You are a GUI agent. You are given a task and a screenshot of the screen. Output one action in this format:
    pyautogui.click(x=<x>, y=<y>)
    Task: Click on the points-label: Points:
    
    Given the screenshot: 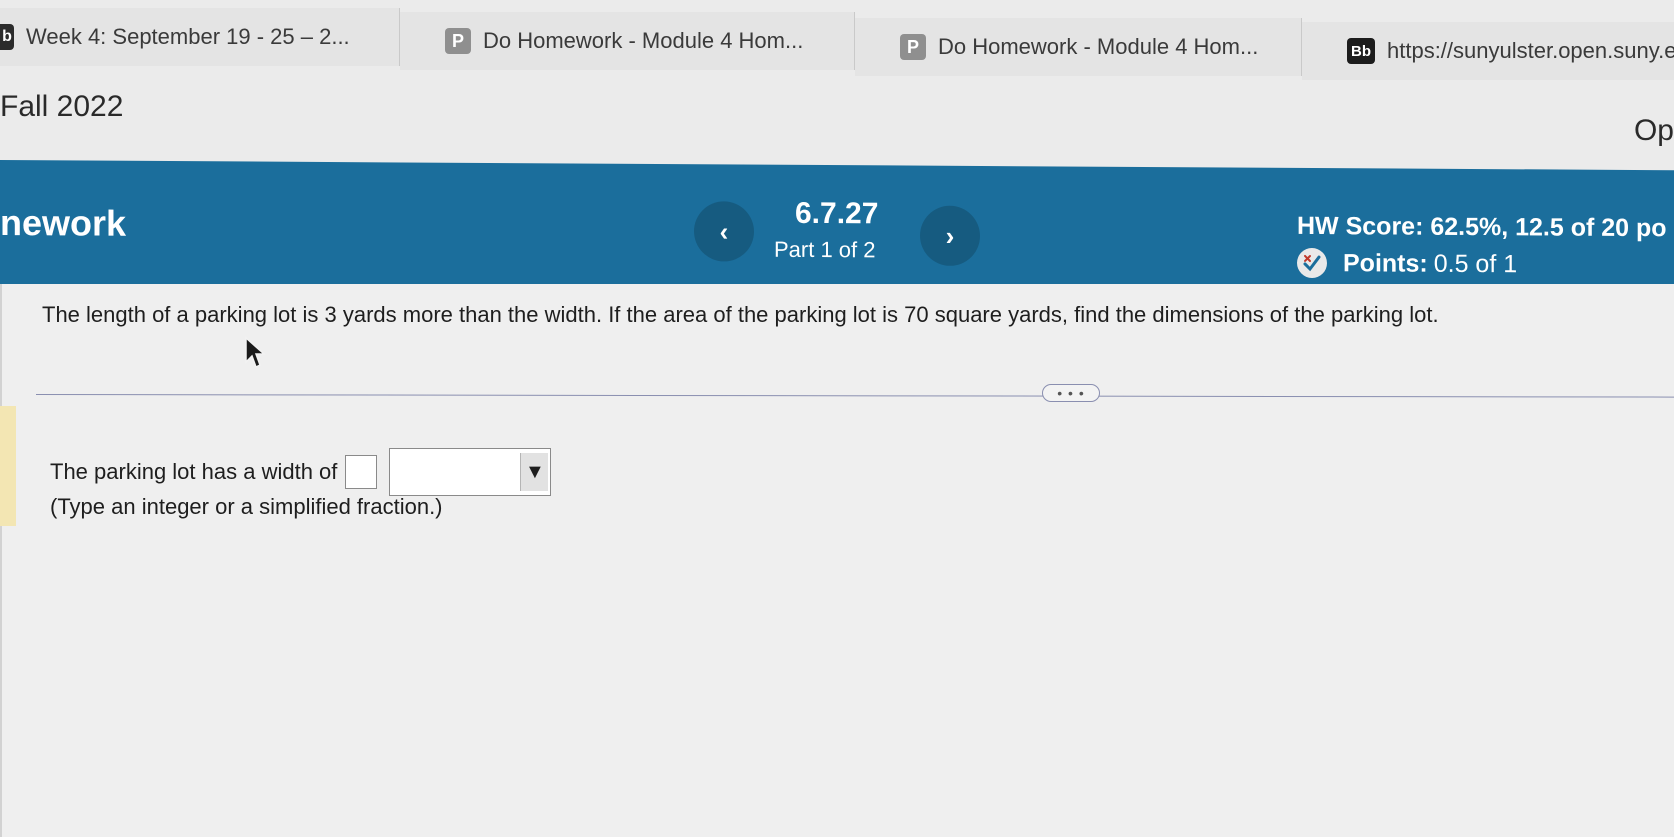 What is the action you would take?
    pyautogui.click(x=1385, y=263)
    